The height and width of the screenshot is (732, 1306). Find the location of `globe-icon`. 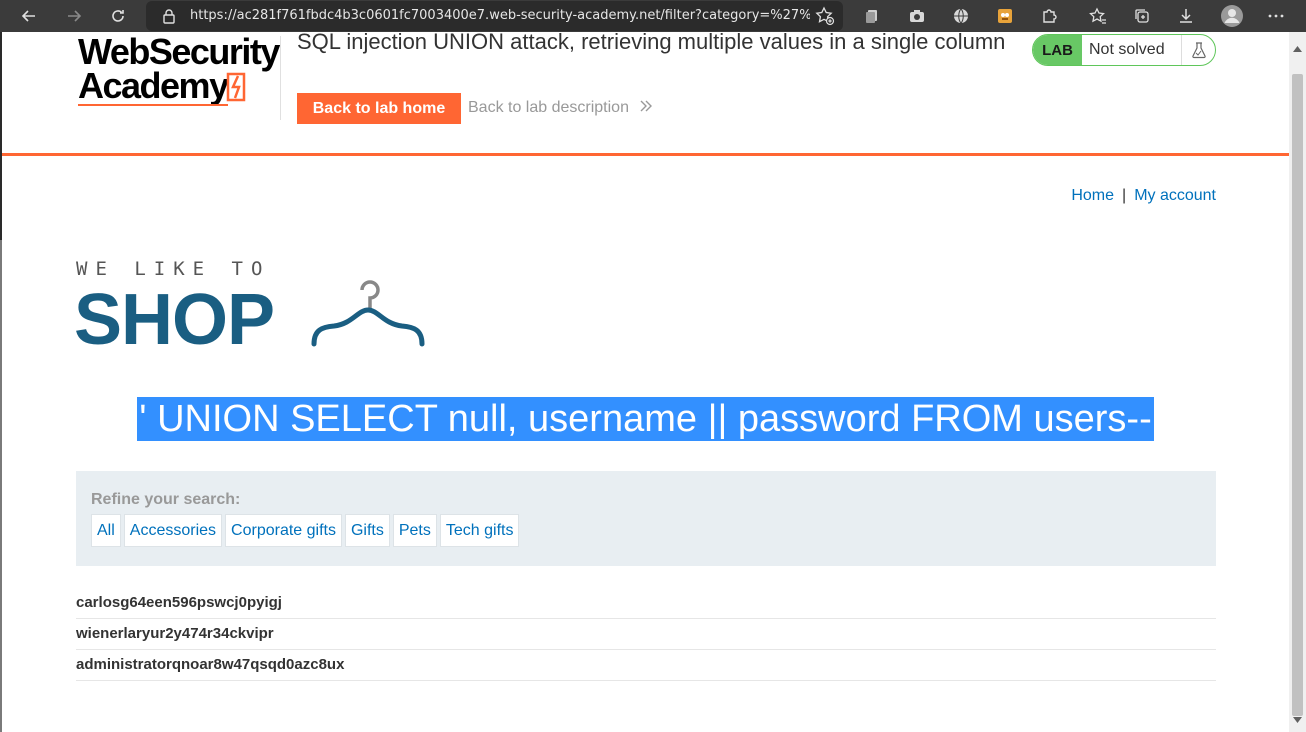

globe-icon is located at coordinates (961, 16).